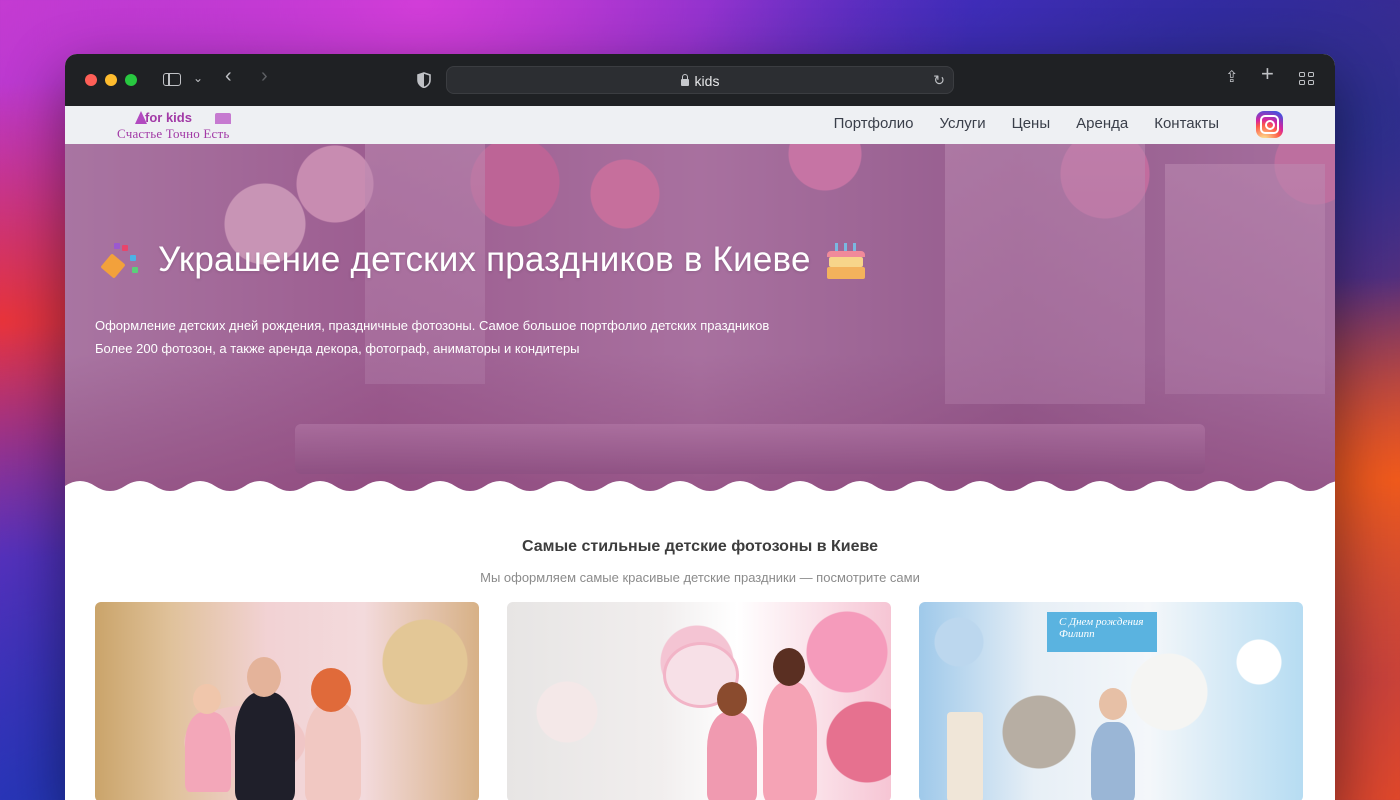 The width and height of the screenshot is (1400, 800). Describe the element at coordinates (962, 123) in the screenshot. I see `nav-services: Услуги` at that location.